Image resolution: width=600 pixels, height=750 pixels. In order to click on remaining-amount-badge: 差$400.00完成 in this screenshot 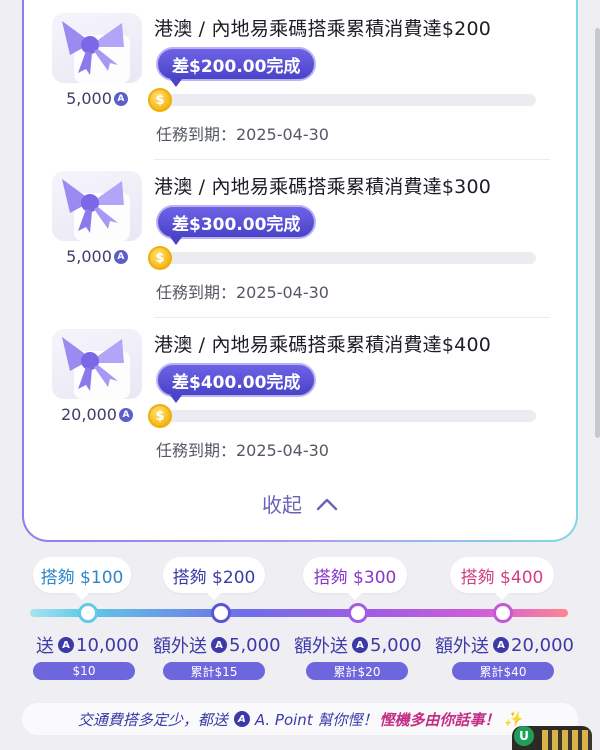, I will do `click(236, 383)`.